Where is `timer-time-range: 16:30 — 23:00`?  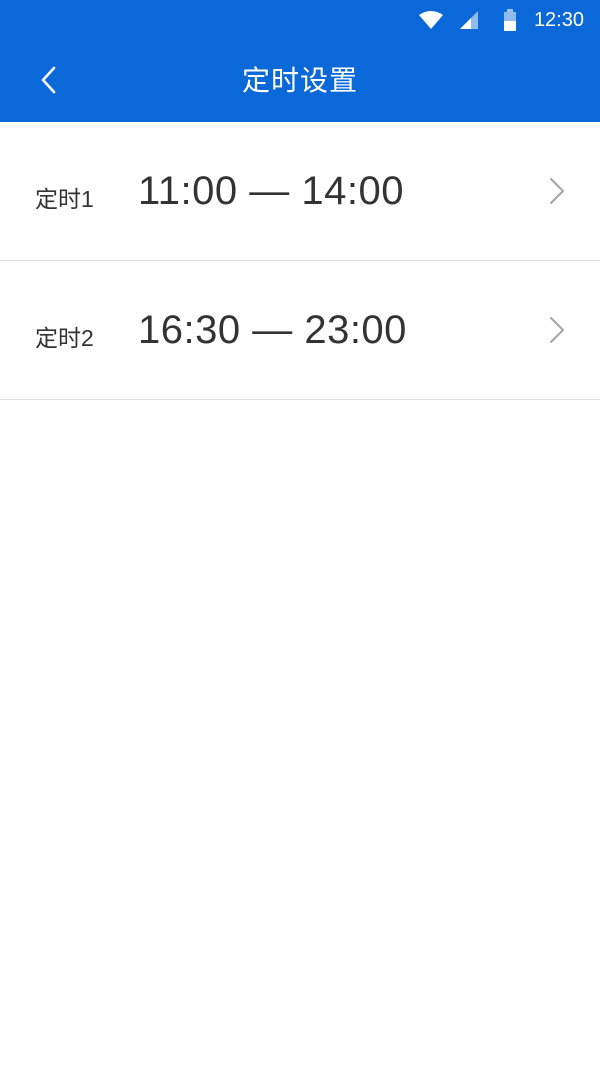 timer-time-range: 16:30 — 23:00 is located at coordinates (272, 330).